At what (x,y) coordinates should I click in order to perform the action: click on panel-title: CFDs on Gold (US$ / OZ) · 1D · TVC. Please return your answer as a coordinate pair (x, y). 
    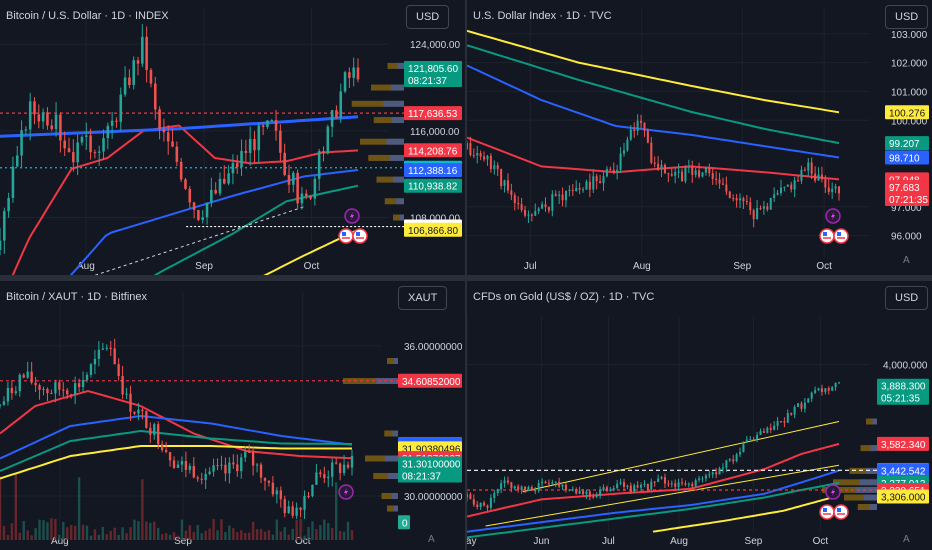
    Looking at the image, I should click on (564, 297).